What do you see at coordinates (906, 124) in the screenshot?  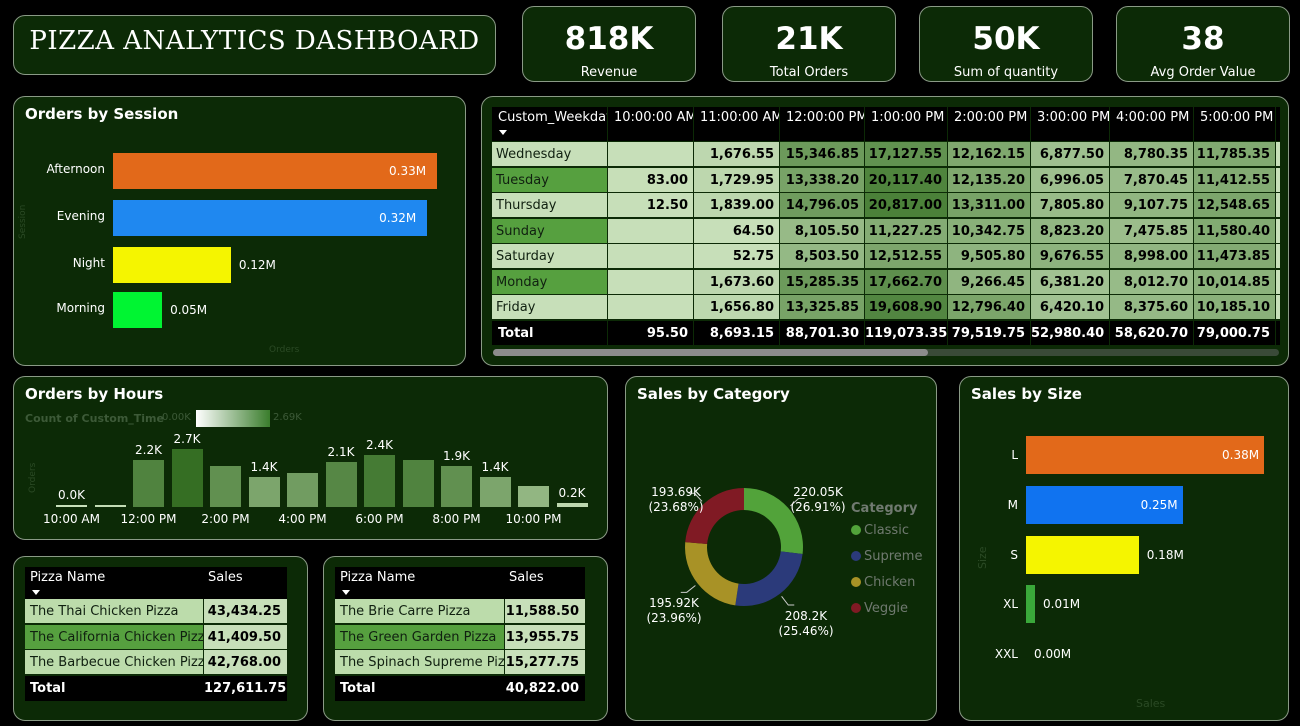 I see `matrix-column-header: 1:00:00 PM` at bounding box center [906, 124].